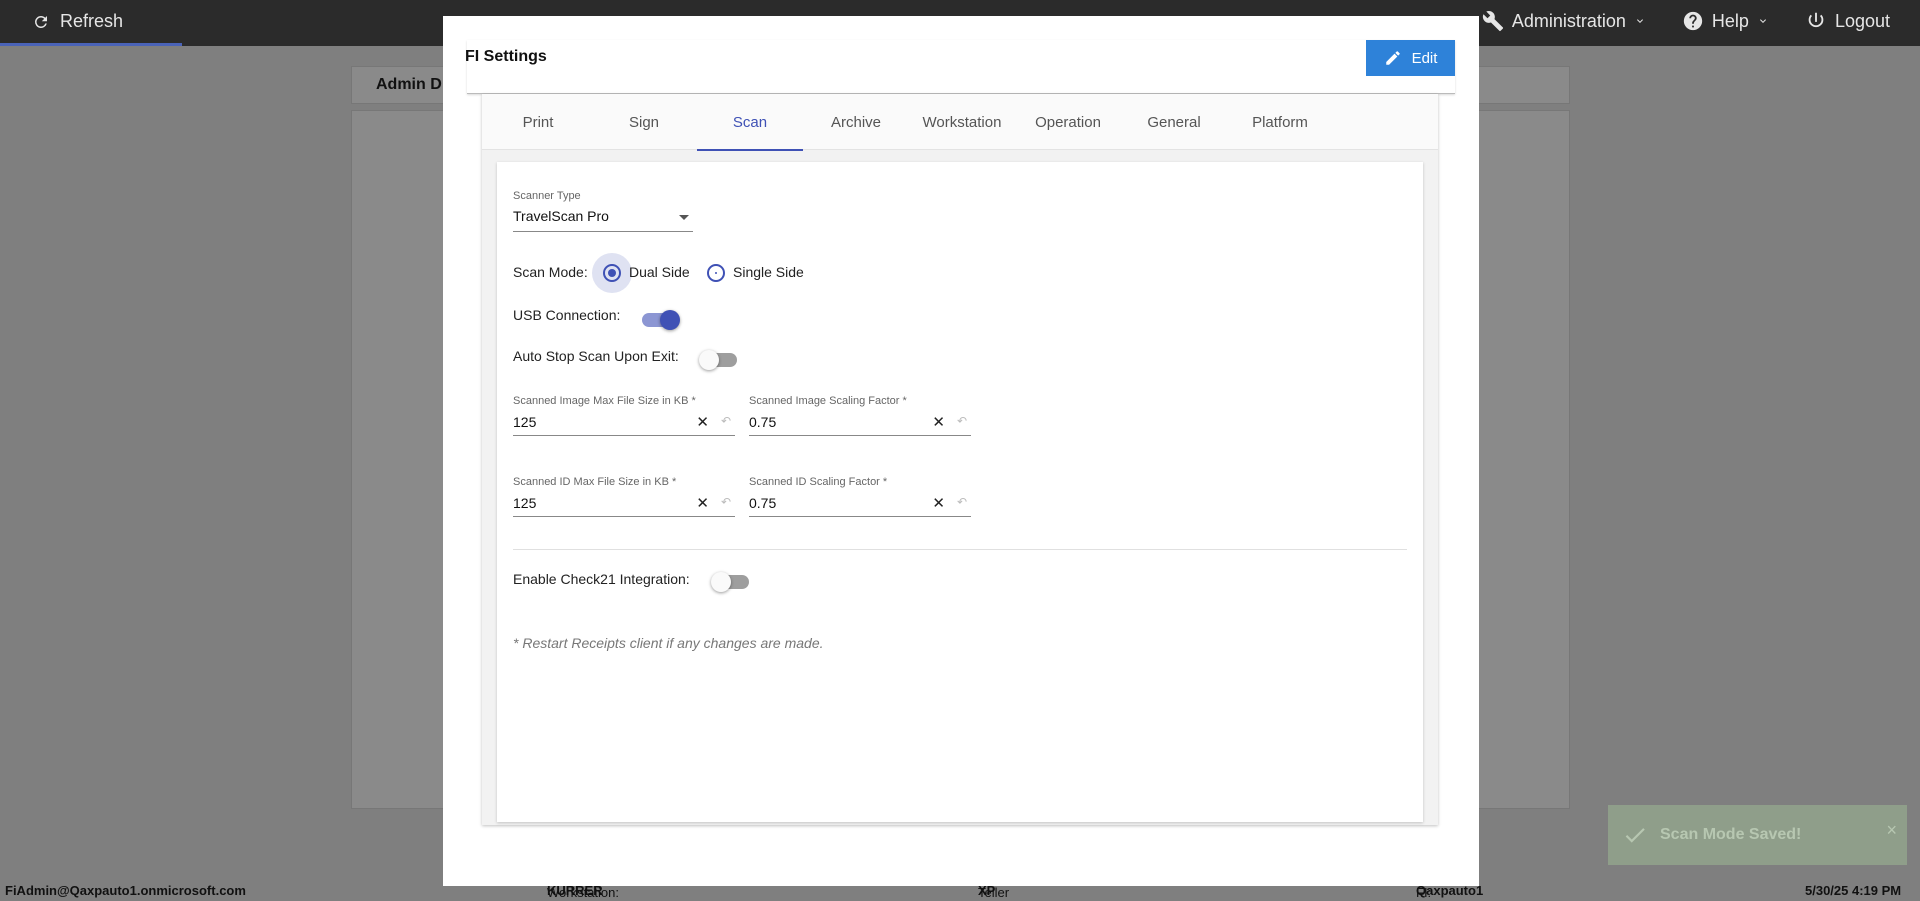 The width and height of the screenshot is (1920, 901). What do you see at coordinates (768, 272) in the screenshot?
I see `single-side-label: Single Side` at bounding box center [768, 272].